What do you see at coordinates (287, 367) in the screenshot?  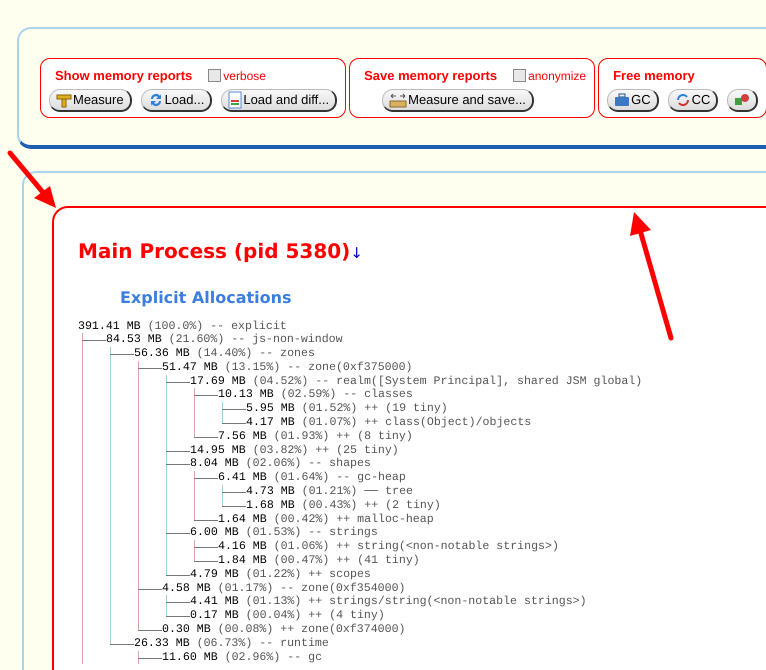 I see `memory-entry: 51.47 MB (13.15%) -- zone(0xf375000)` at bounding box center [287, 367].